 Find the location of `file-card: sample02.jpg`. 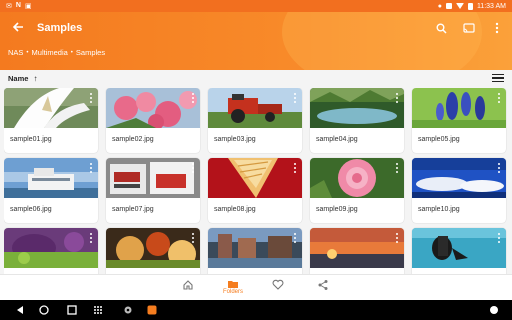

file-card: sample02.jpg is located at coordinates (153, 120).